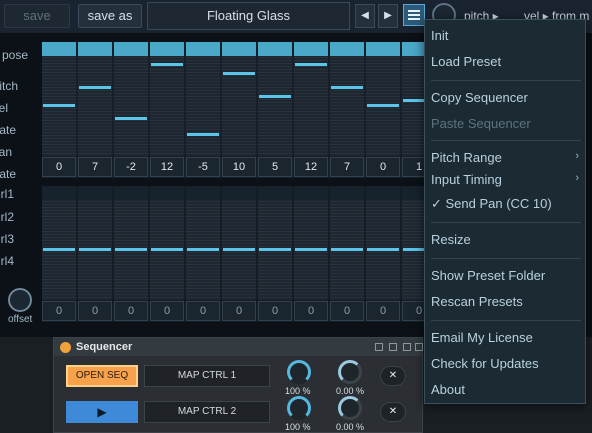  I want to click on lane-label: an, so click(6, 152).